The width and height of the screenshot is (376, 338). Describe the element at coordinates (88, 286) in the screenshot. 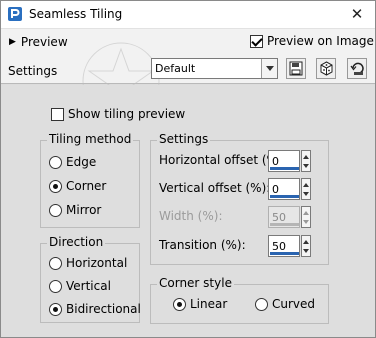

I see `direction-vertical-label: Vertical` at that location.